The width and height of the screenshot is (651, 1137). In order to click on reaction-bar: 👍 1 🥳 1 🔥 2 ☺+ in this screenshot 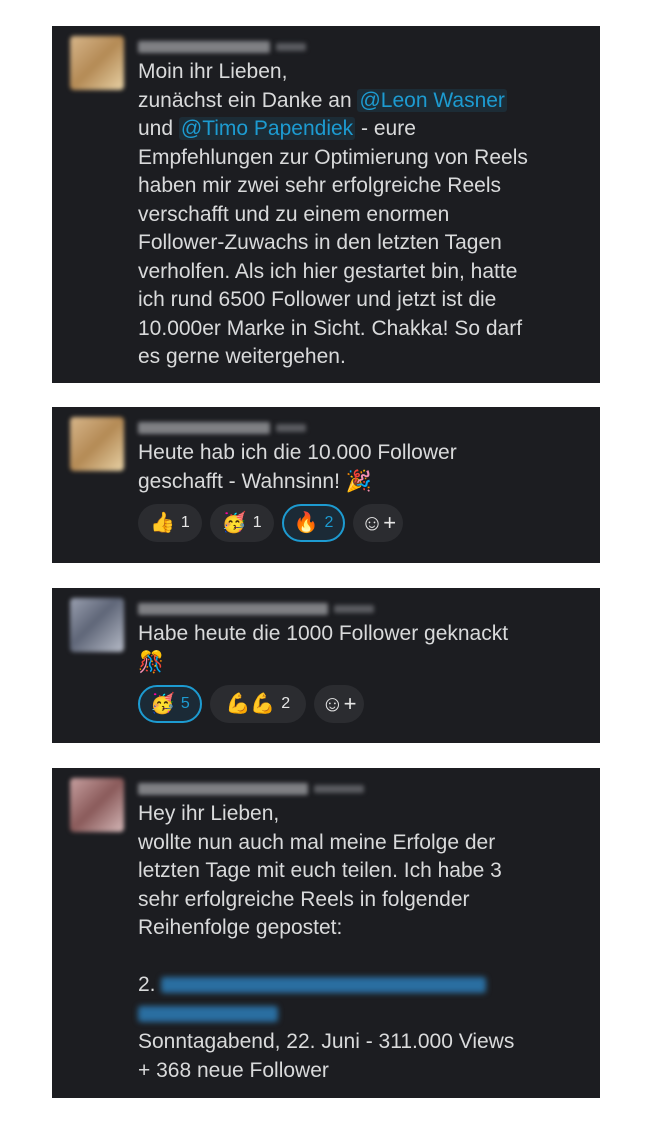, I will do `click(360, 523)`.